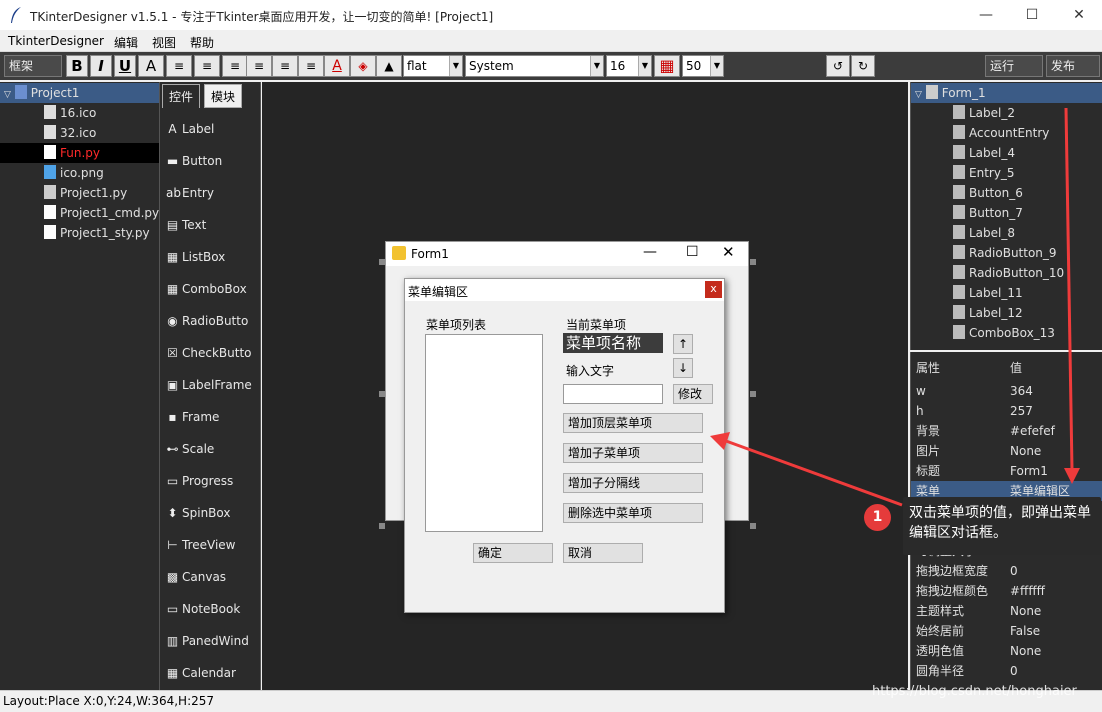 This screenshot has width=1102, height=712. What do you see at coordinates (974, 691) in the screenshot?
I see `watermark: https://blog.csdn.net/honghaier` at bounding box center [974, 691].